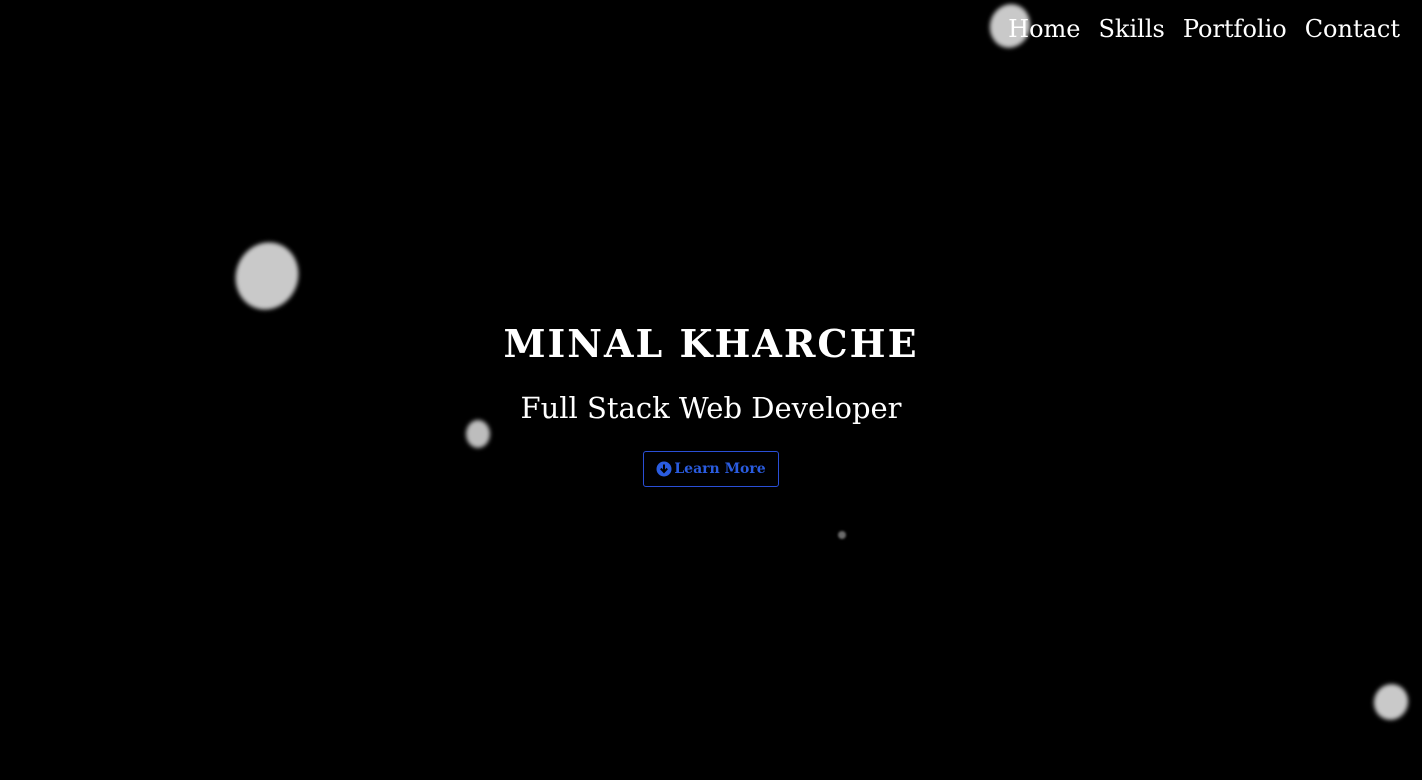 This screenshot has height=780, width=1422. What do you see at coordinates (1352, 29) in the screenshot?
I see `nav-link-contact: Contact` at bounding box center [1352, 29].